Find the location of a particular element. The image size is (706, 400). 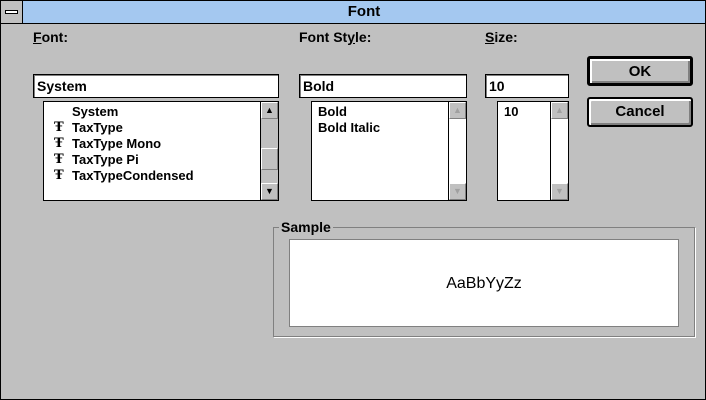

font-style-scrollbar: ▲ ▼ is located at coordinates (457, 151).